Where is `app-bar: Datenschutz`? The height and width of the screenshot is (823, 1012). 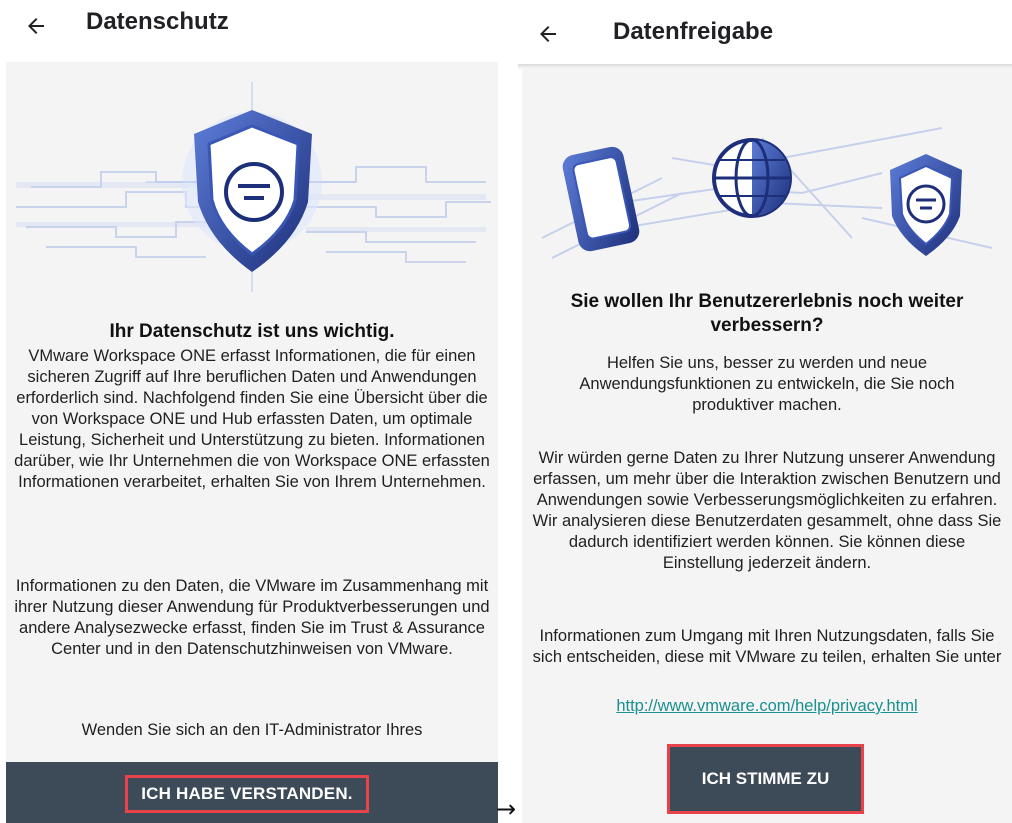 app-bar: Datenschutz is located at coordinates (249, 32).